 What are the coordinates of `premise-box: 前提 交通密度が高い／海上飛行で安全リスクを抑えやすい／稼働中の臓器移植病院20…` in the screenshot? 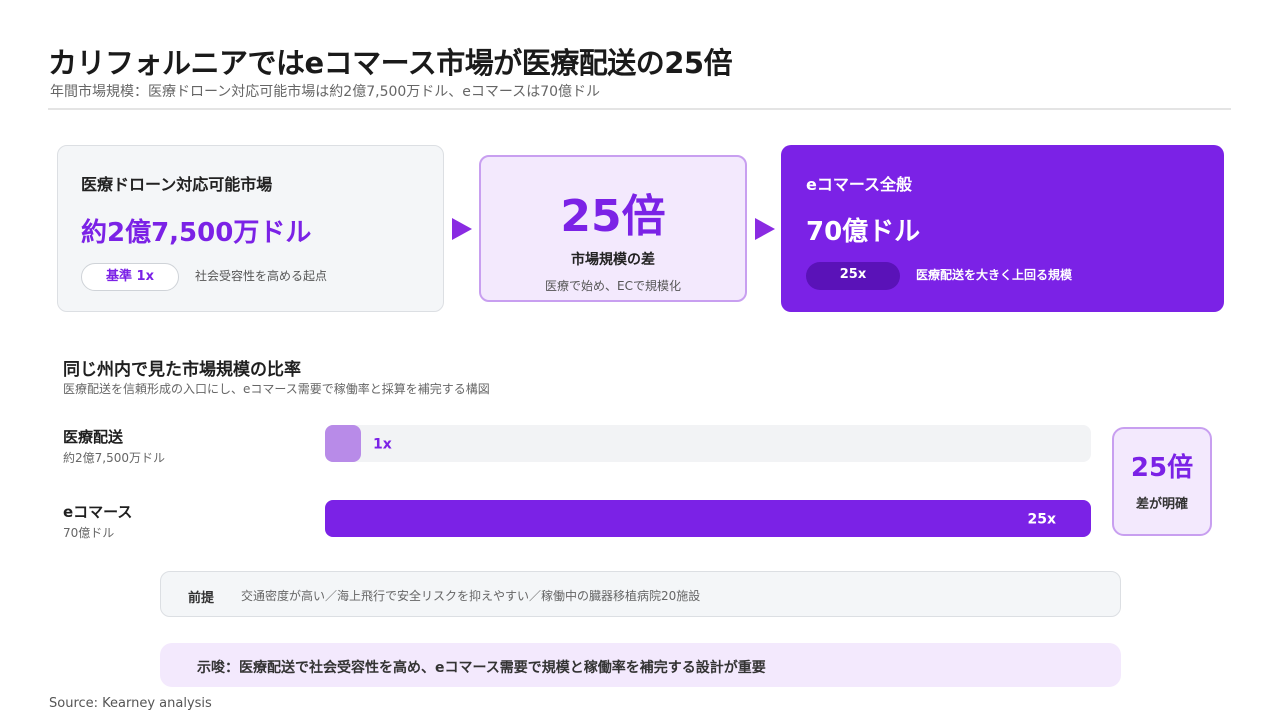 It's located at (640, 594).